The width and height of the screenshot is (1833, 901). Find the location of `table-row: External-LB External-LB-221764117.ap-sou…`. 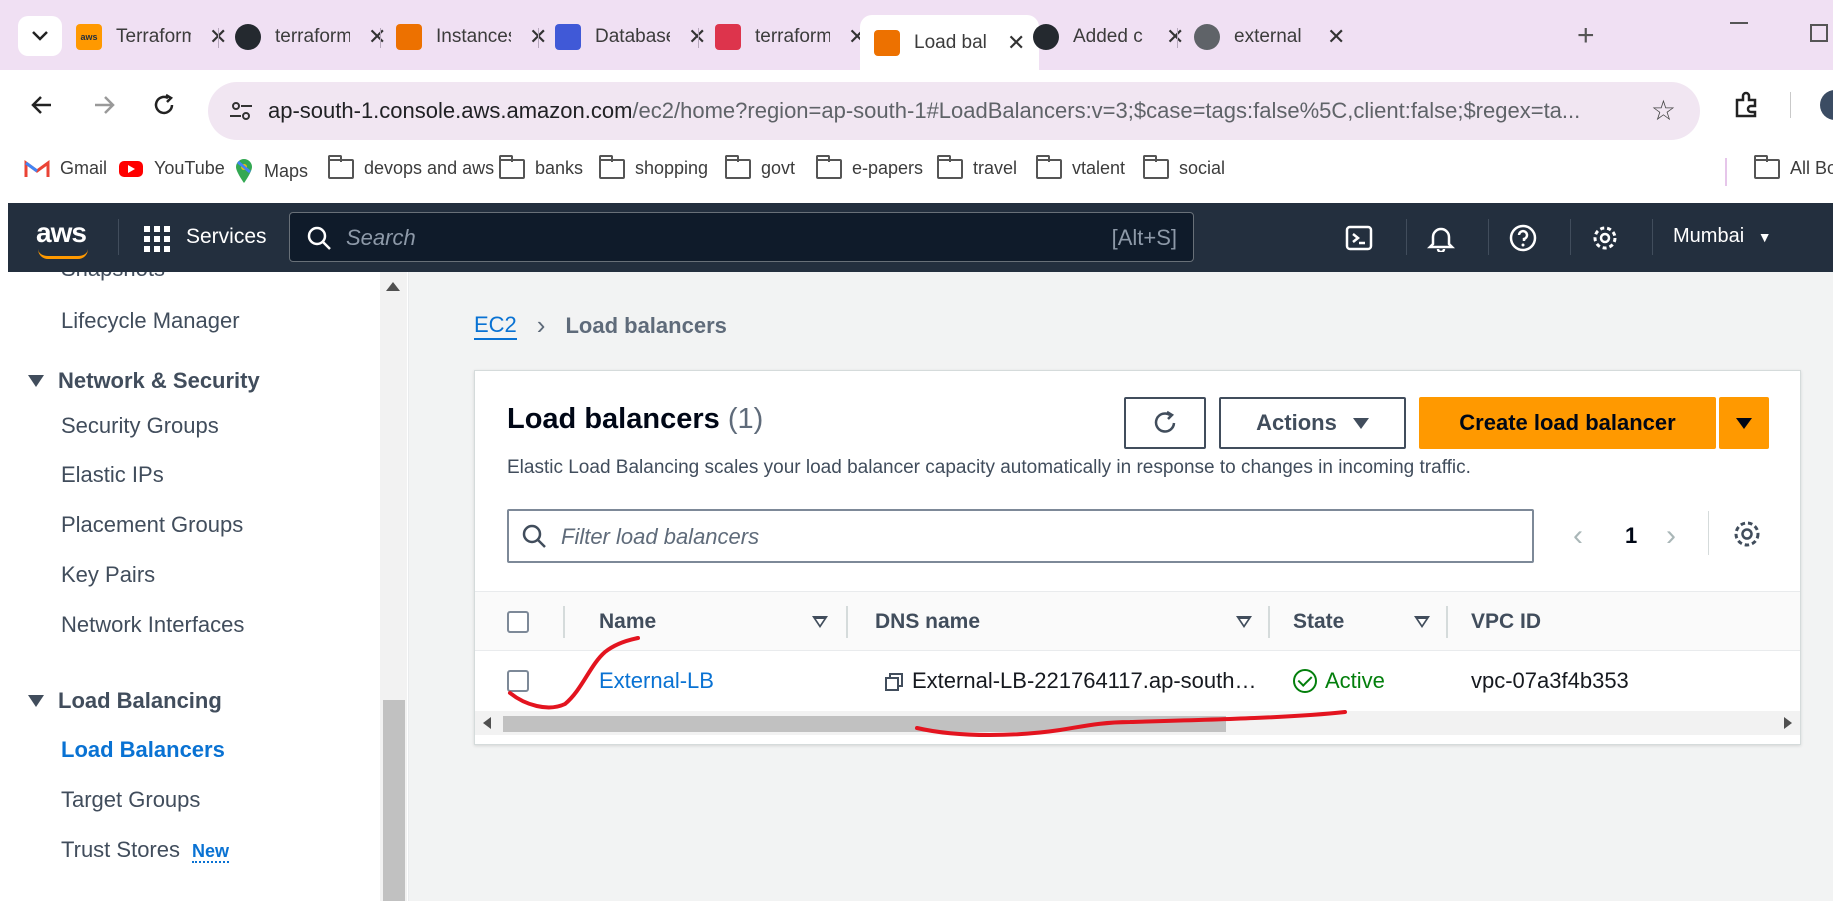

table-row: External-LB External-LB-221764117.ap-sou… is located at coordinates (1137, 681).